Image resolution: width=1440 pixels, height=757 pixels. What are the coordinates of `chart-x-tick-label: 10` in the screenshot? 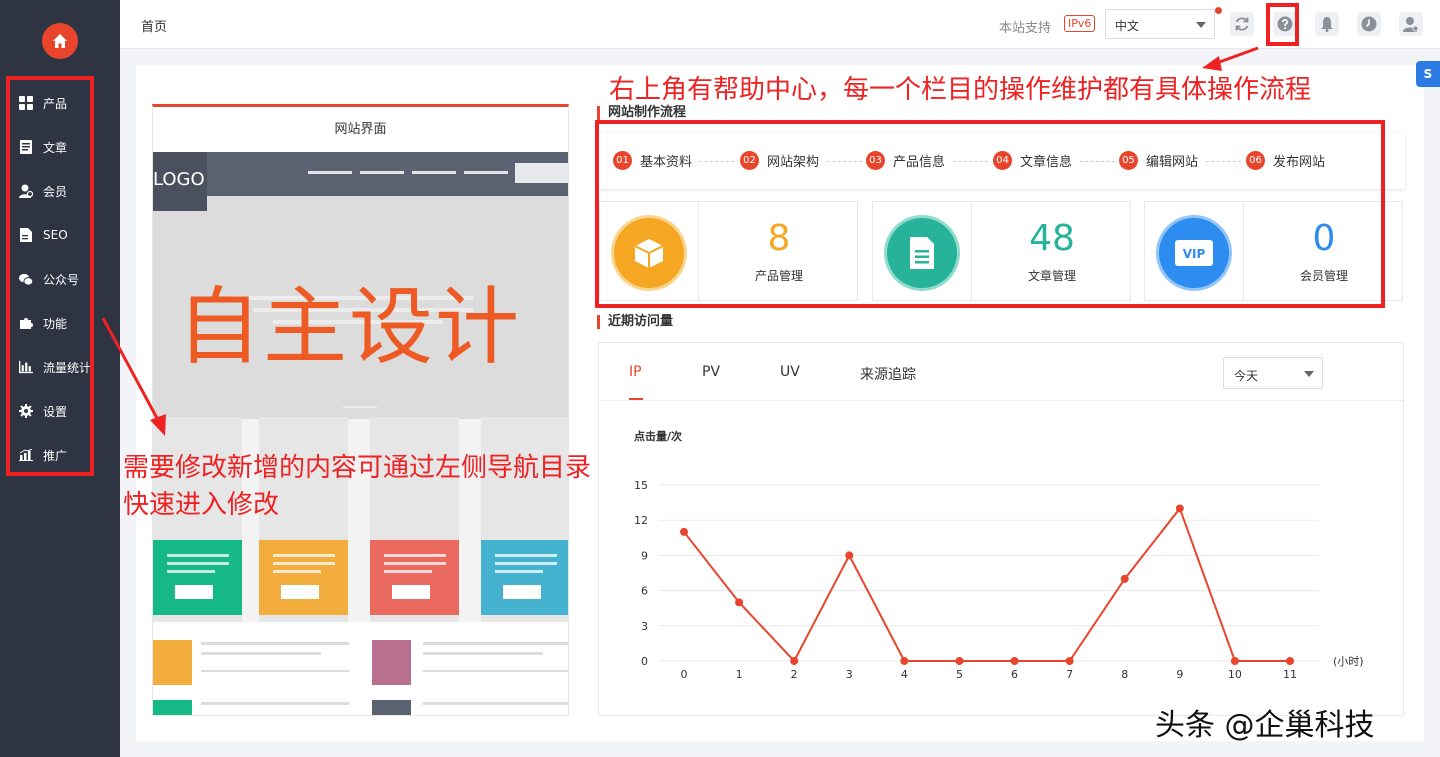 It's located at (1235, 674).